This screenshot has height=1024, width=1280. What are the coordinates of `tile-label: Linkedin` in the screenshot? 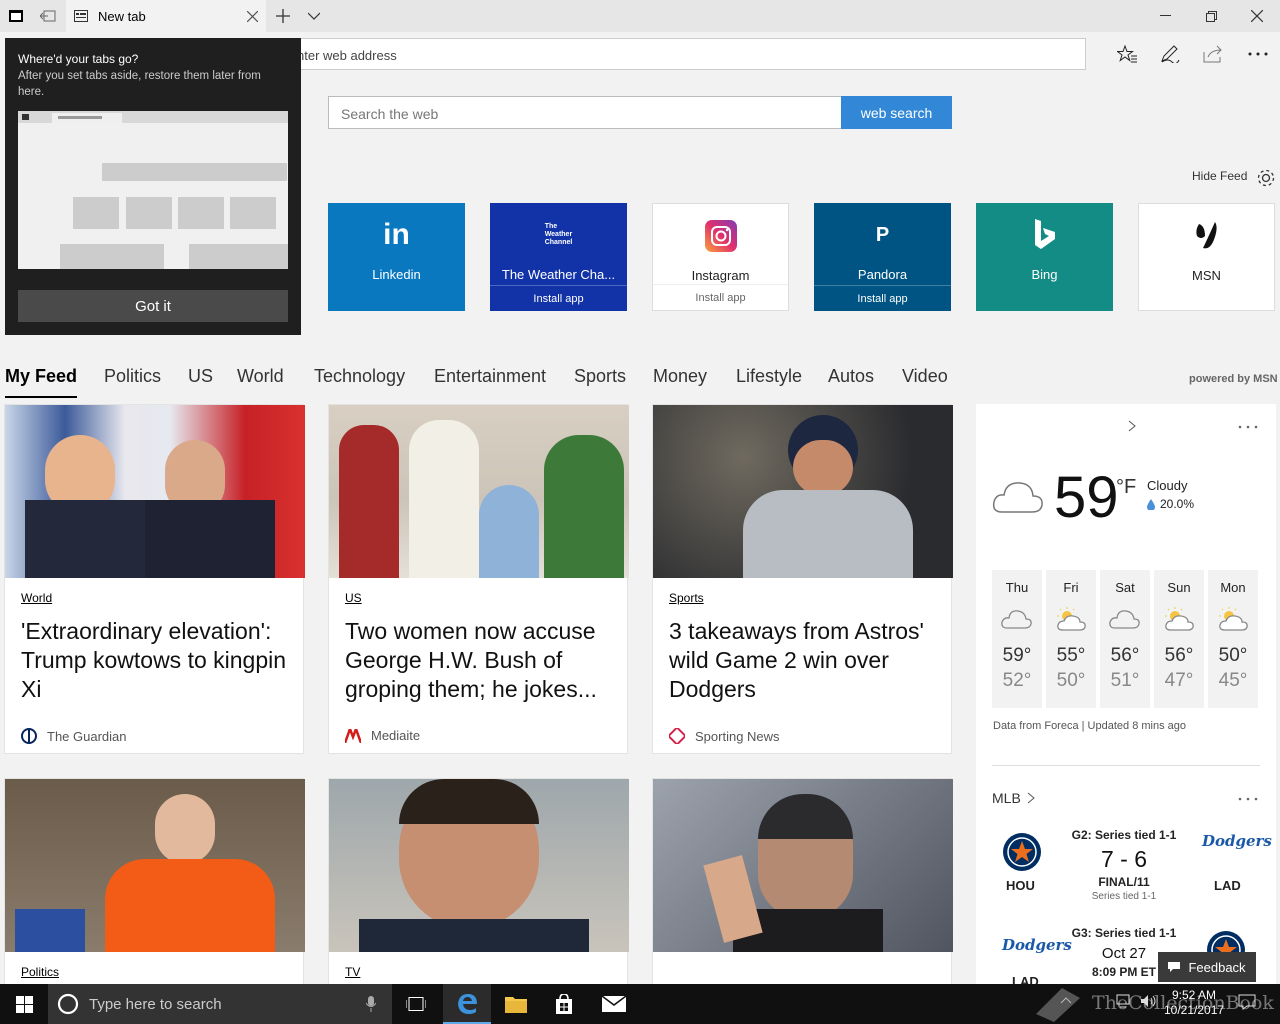 It's located at (396, 274).